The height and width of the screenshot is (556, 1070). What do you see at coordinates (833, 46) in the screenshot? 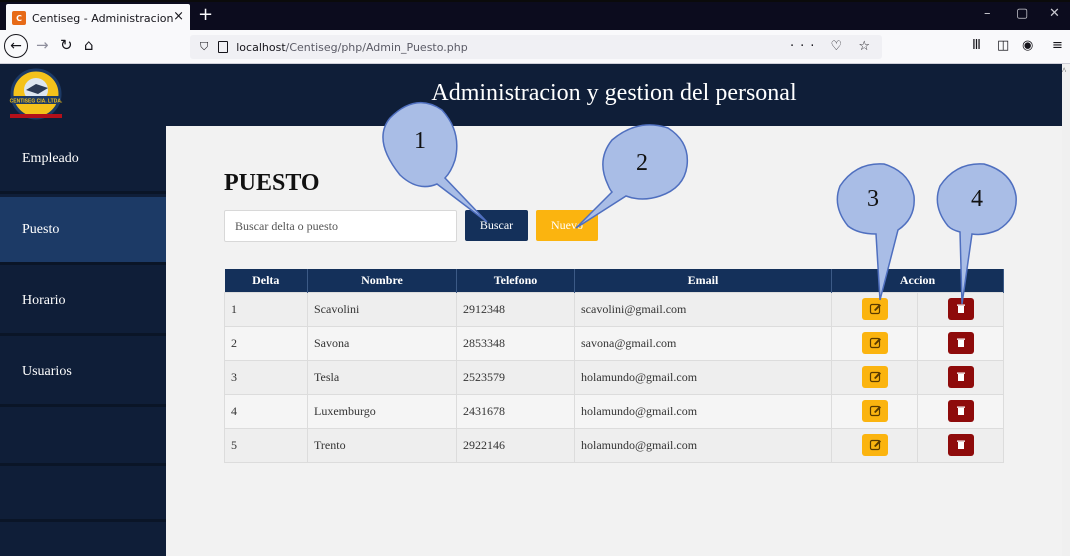
I see `page-actions-icon: ··· ♡ ☆` at bounding box center [833, 46].